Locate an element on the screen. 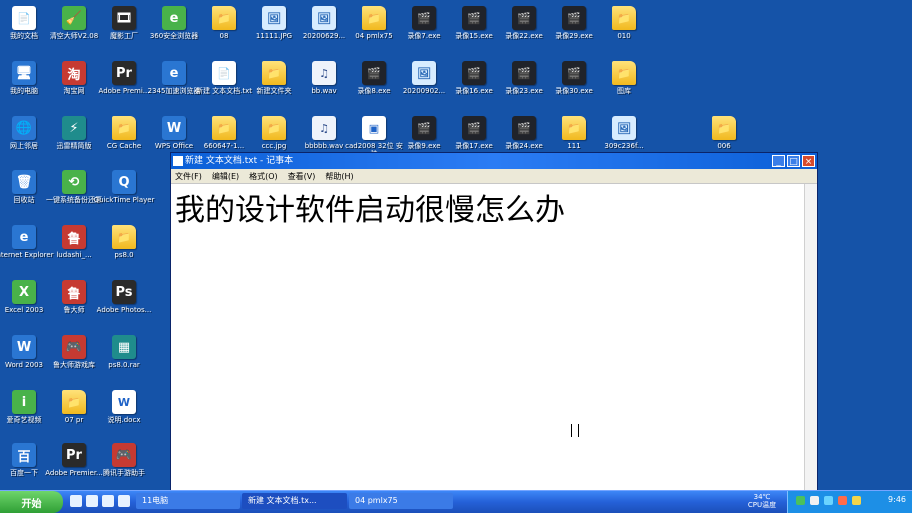  desktop-icon: W 说明.docx is located at coordinates (124, 407).